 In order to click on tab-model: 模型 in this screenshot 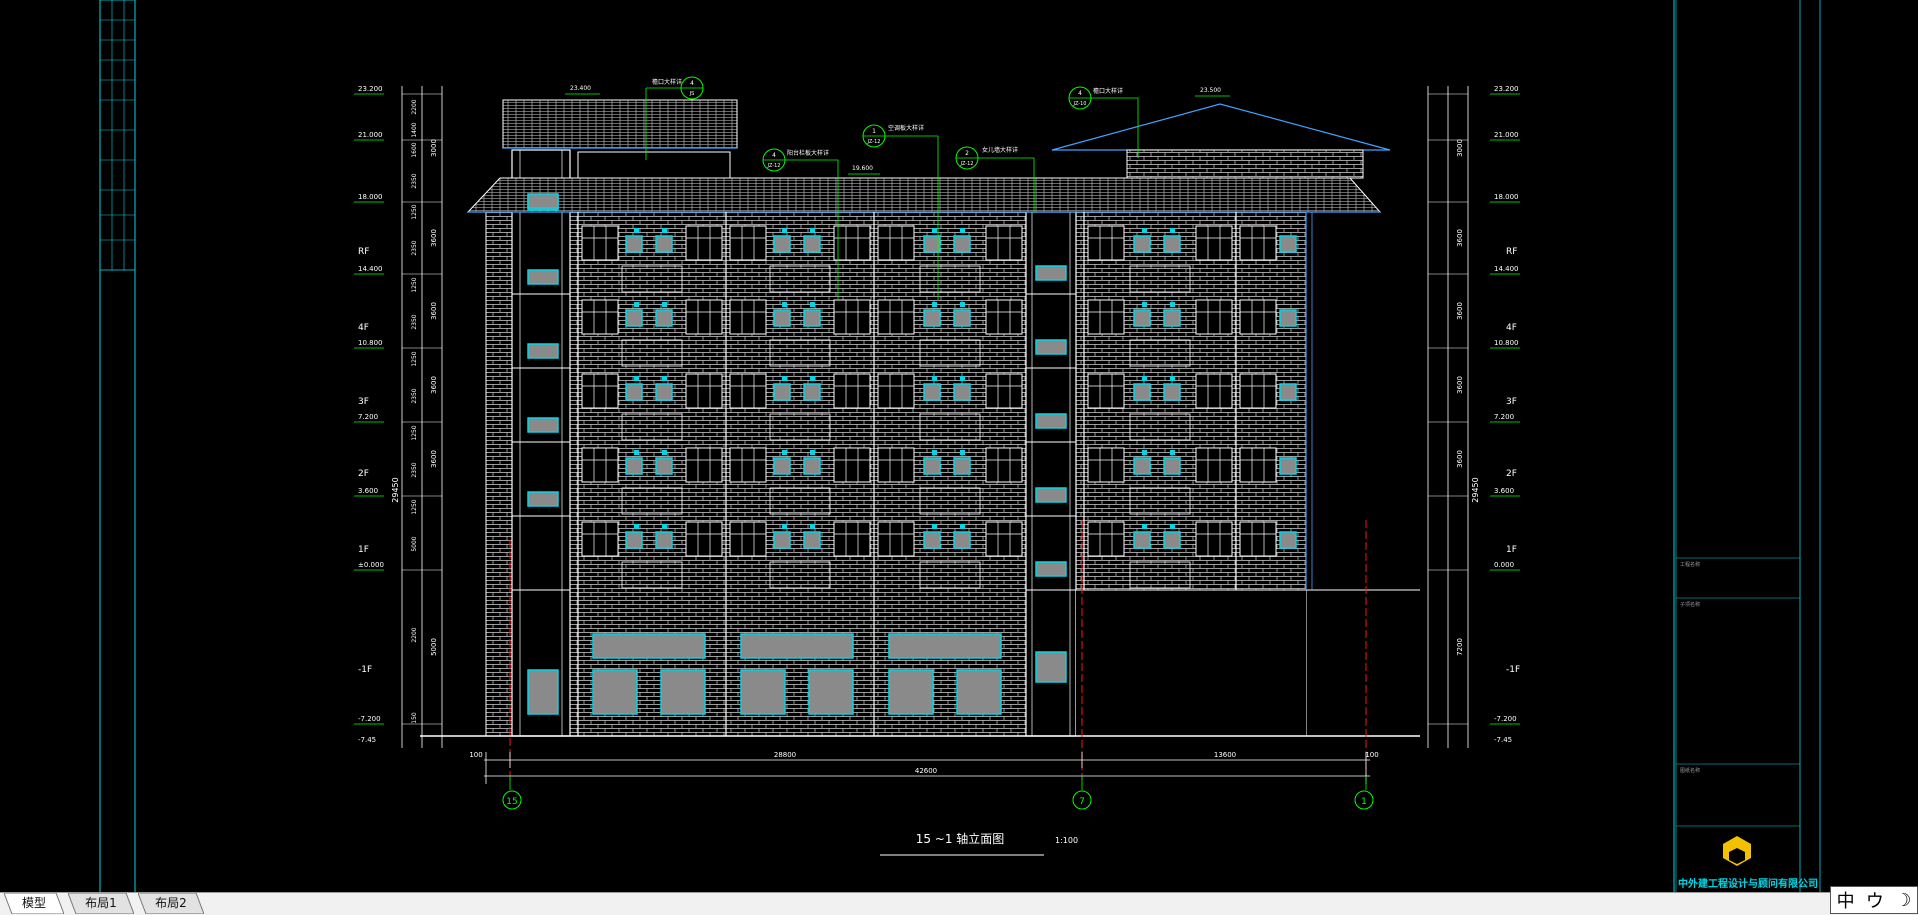, I will do `click(34, 903)`.